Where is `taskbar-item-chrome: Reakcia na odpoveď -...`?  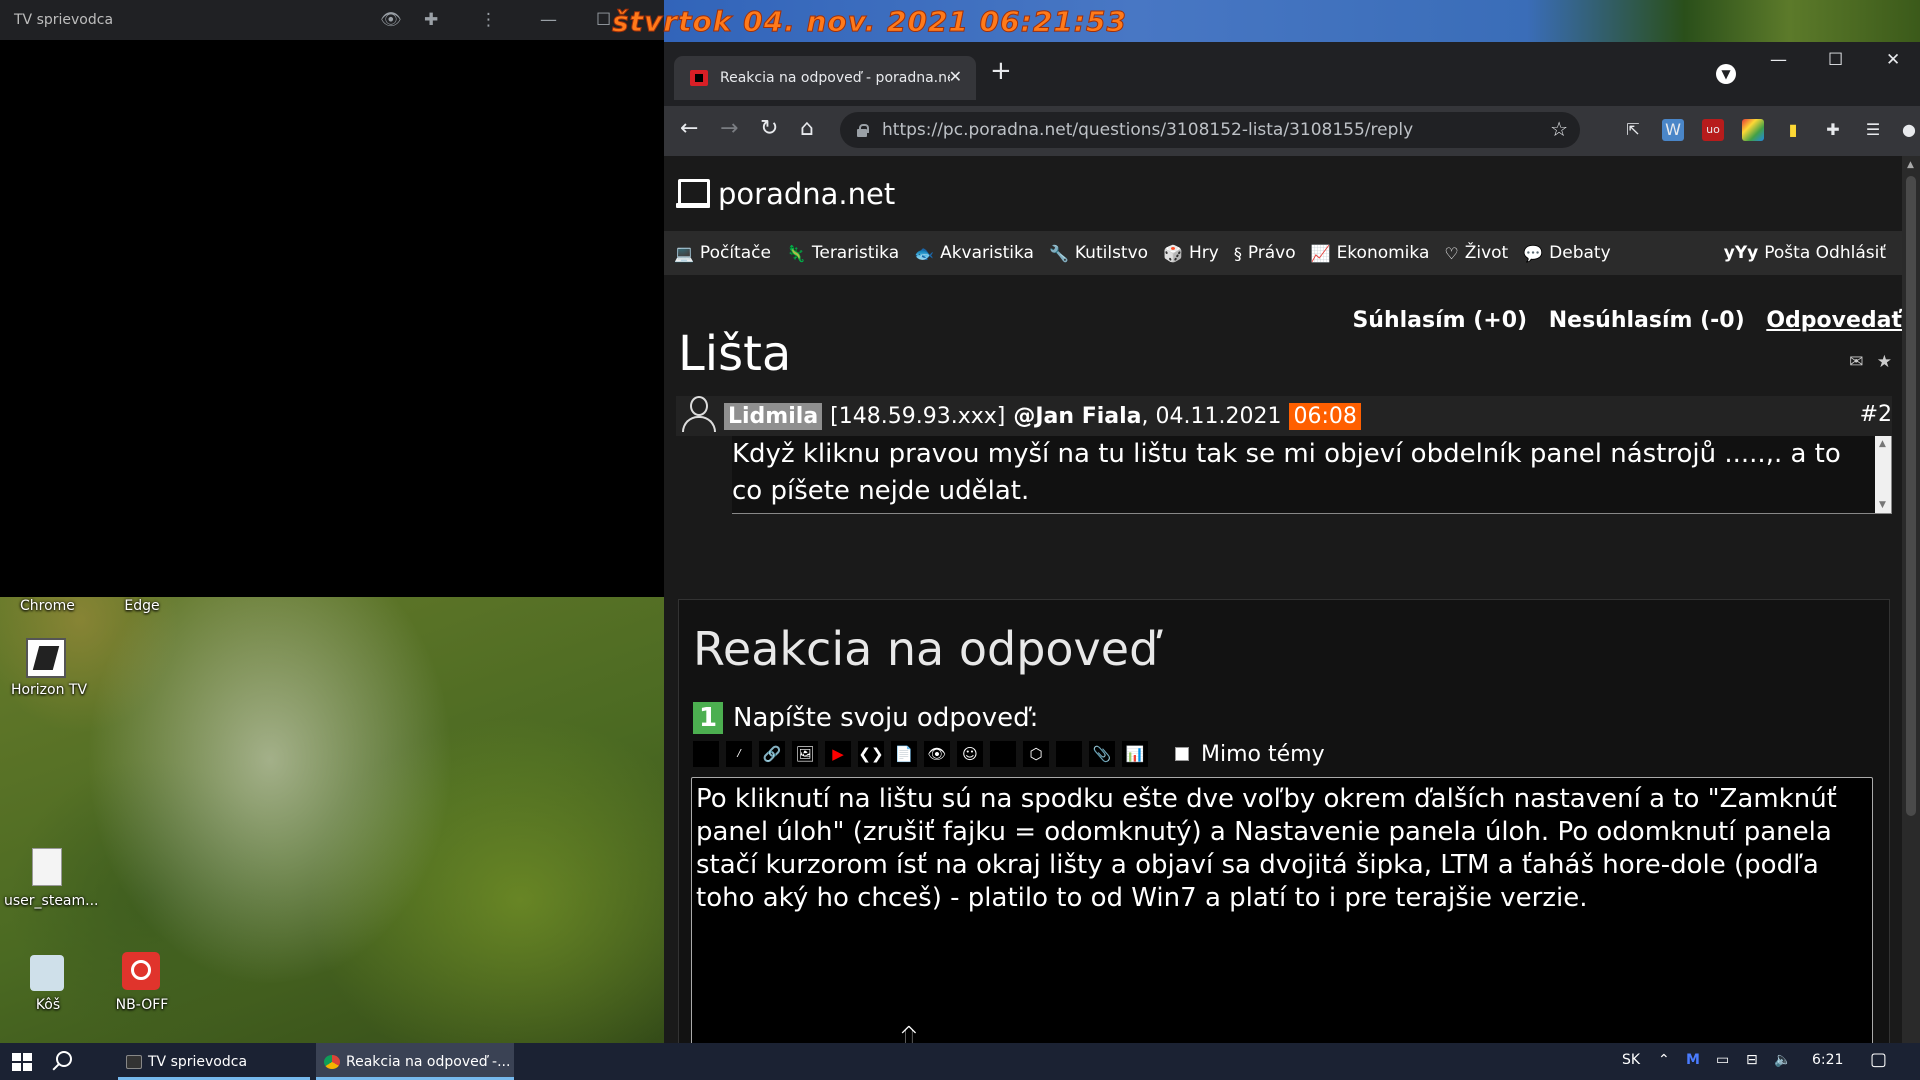 taskbar-item-chrome: Reakcia na odpoveď -... is located at coordinates (415, 1061).